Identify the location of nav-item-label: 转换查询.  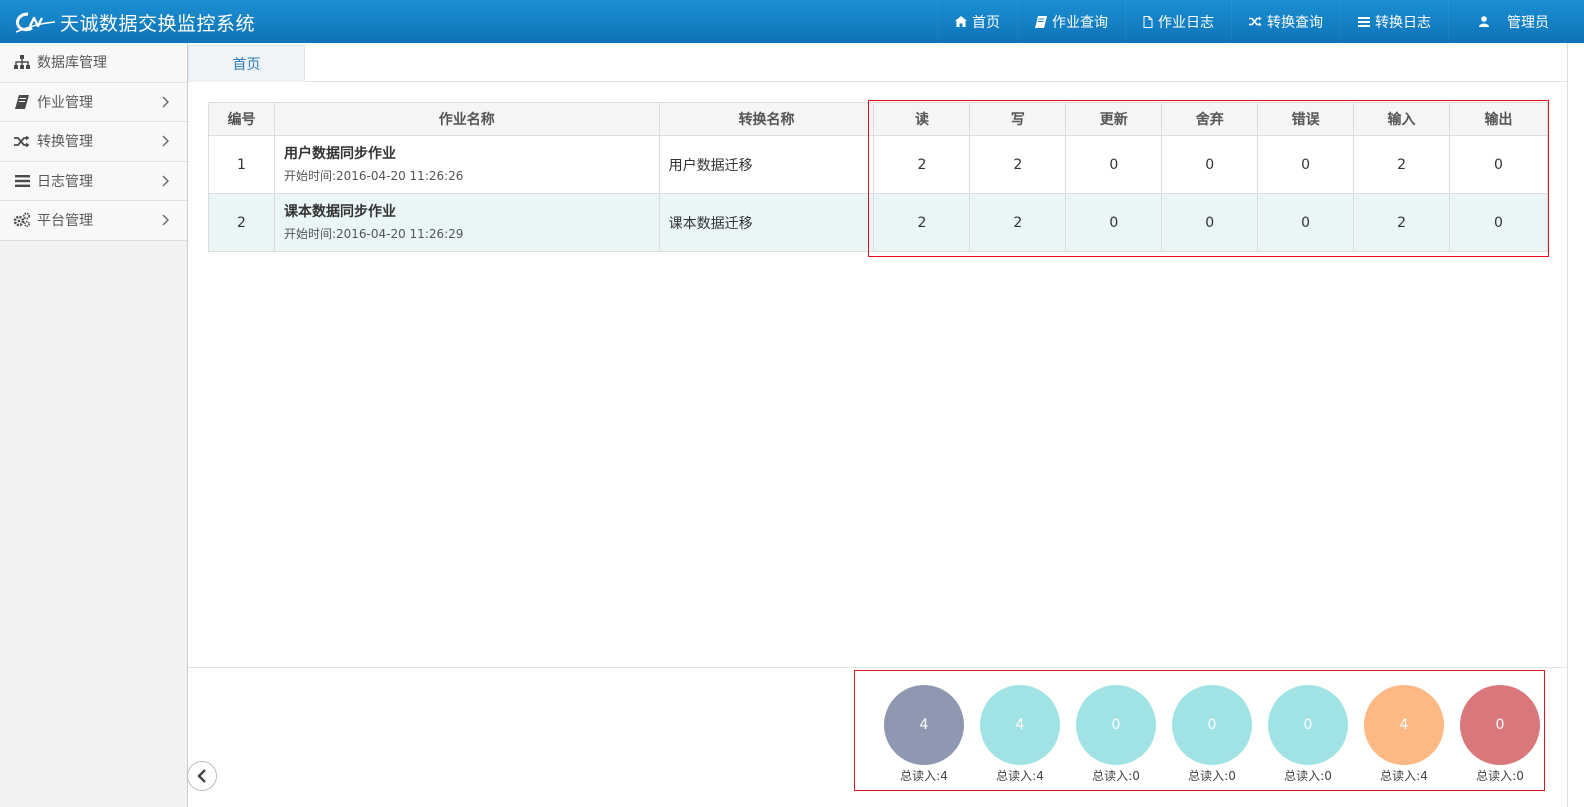
(1295, 22).